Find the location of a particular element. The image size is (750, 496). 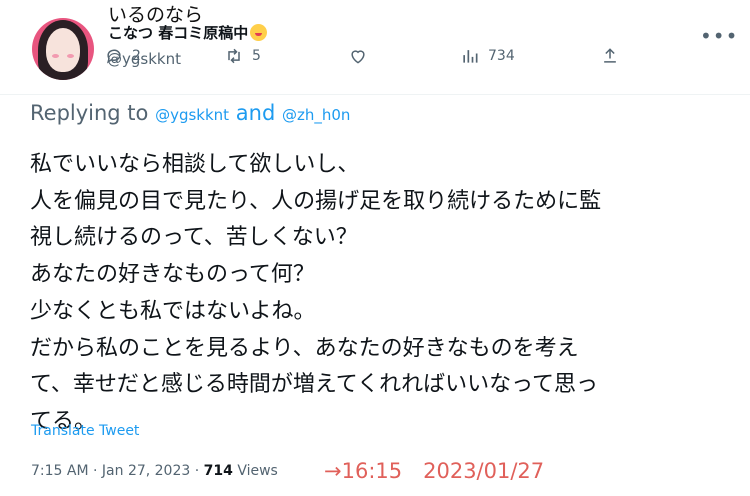

views-count: 714 is located at coordinates (218, 471).